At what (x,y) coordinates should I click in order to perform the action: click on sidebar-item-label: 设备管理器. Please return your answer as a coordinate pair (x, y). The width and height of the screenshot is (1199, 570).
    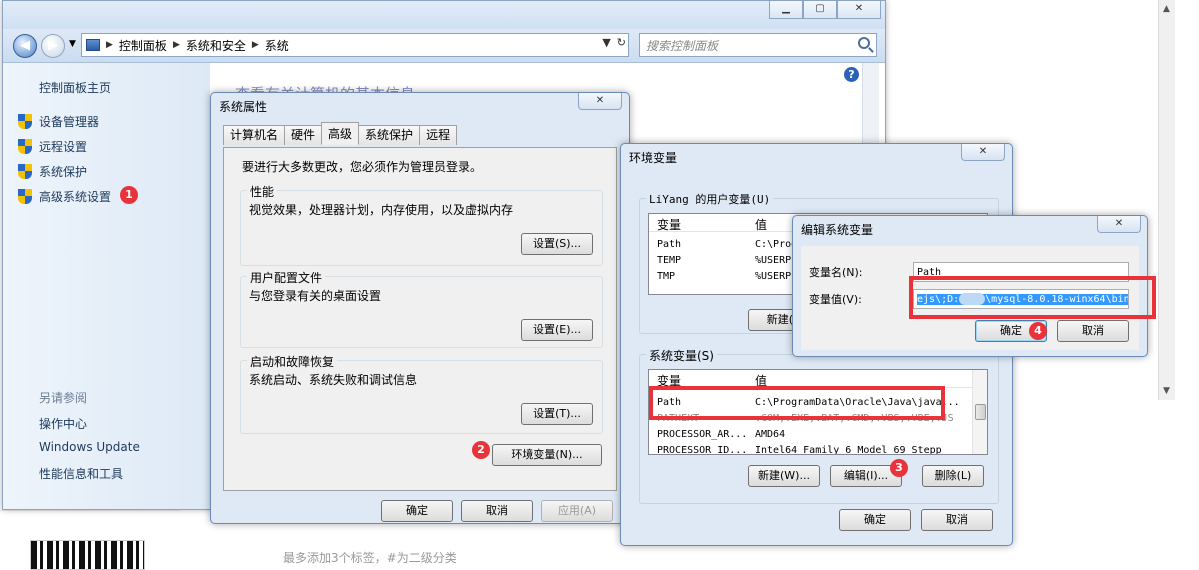
    Looking at the image, I should click on (69, 122).